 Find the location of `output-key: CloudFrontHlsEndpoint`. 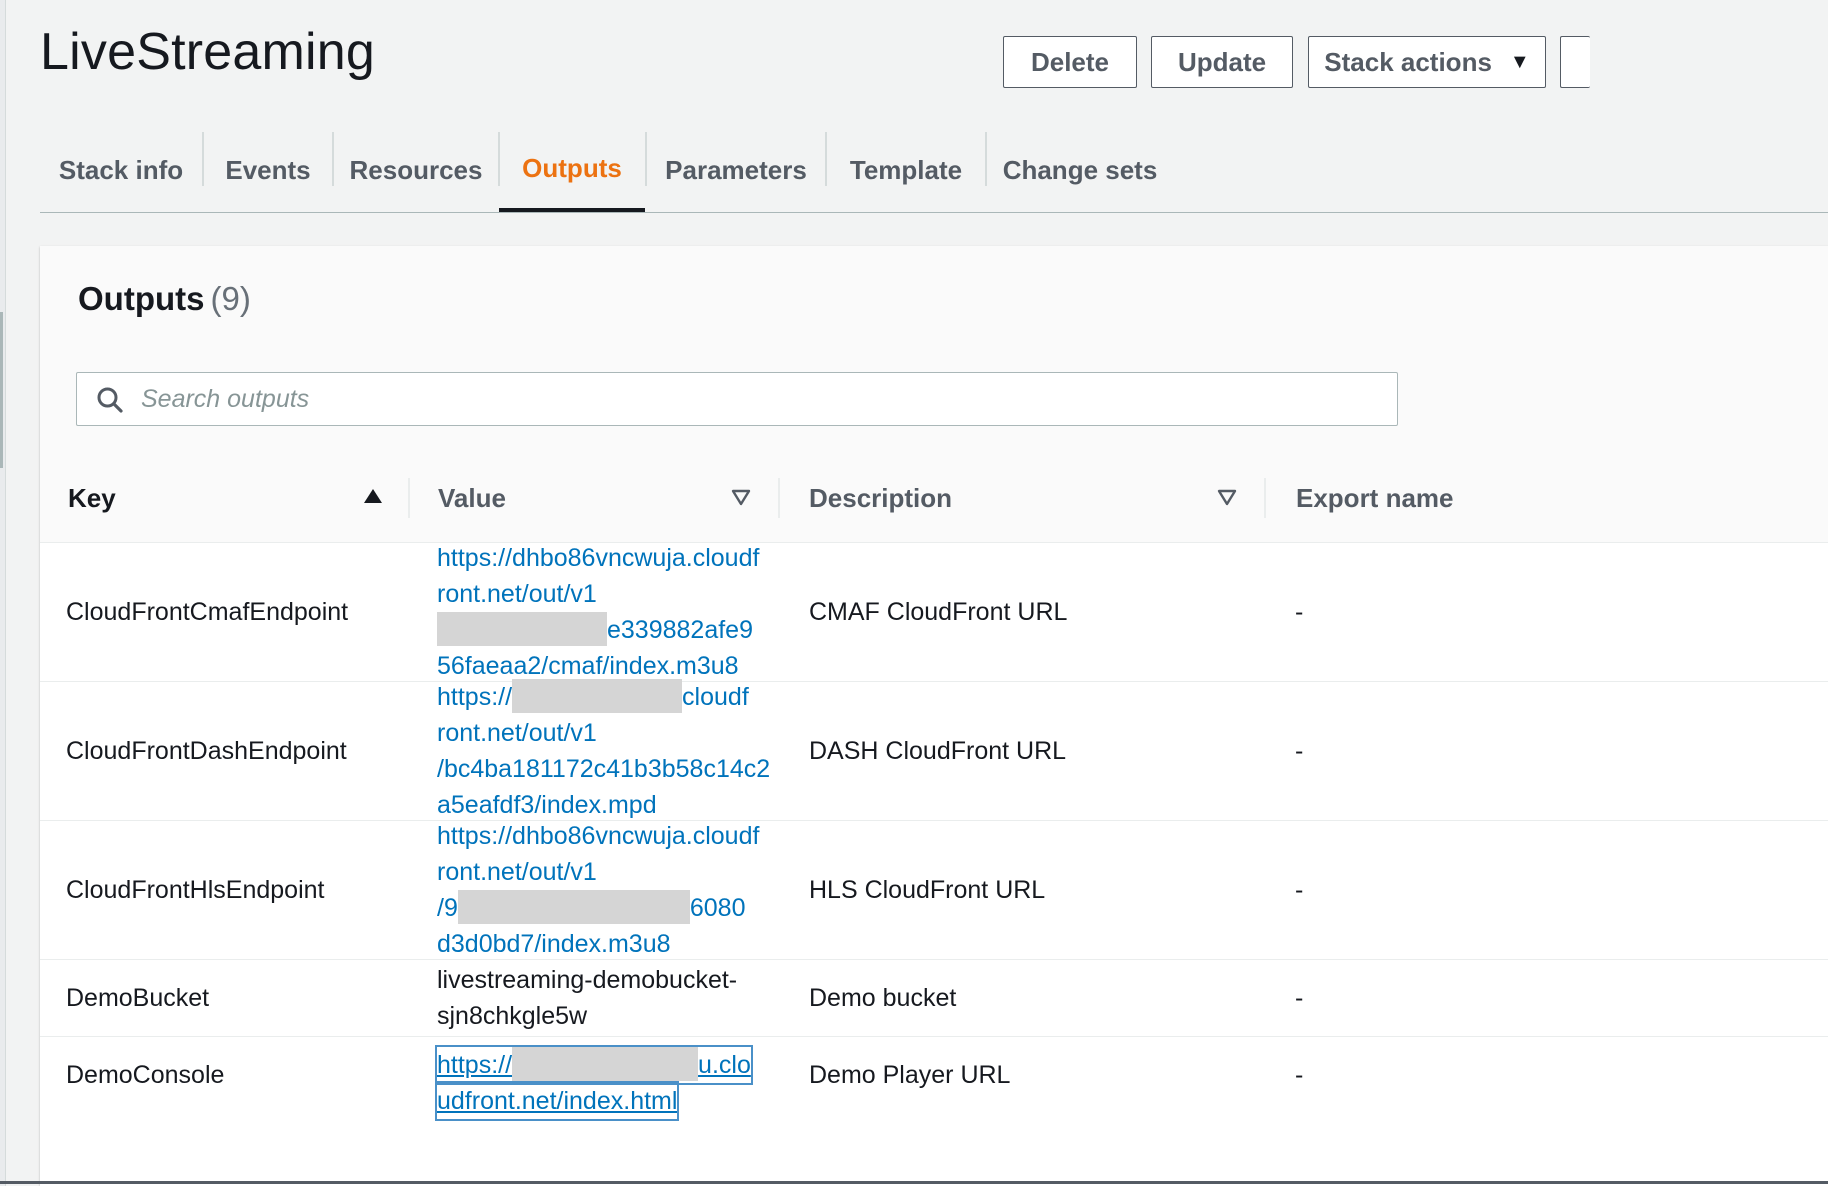

output-key: CloudFrontHlsEndpoint is located at coordinates (195, 890).